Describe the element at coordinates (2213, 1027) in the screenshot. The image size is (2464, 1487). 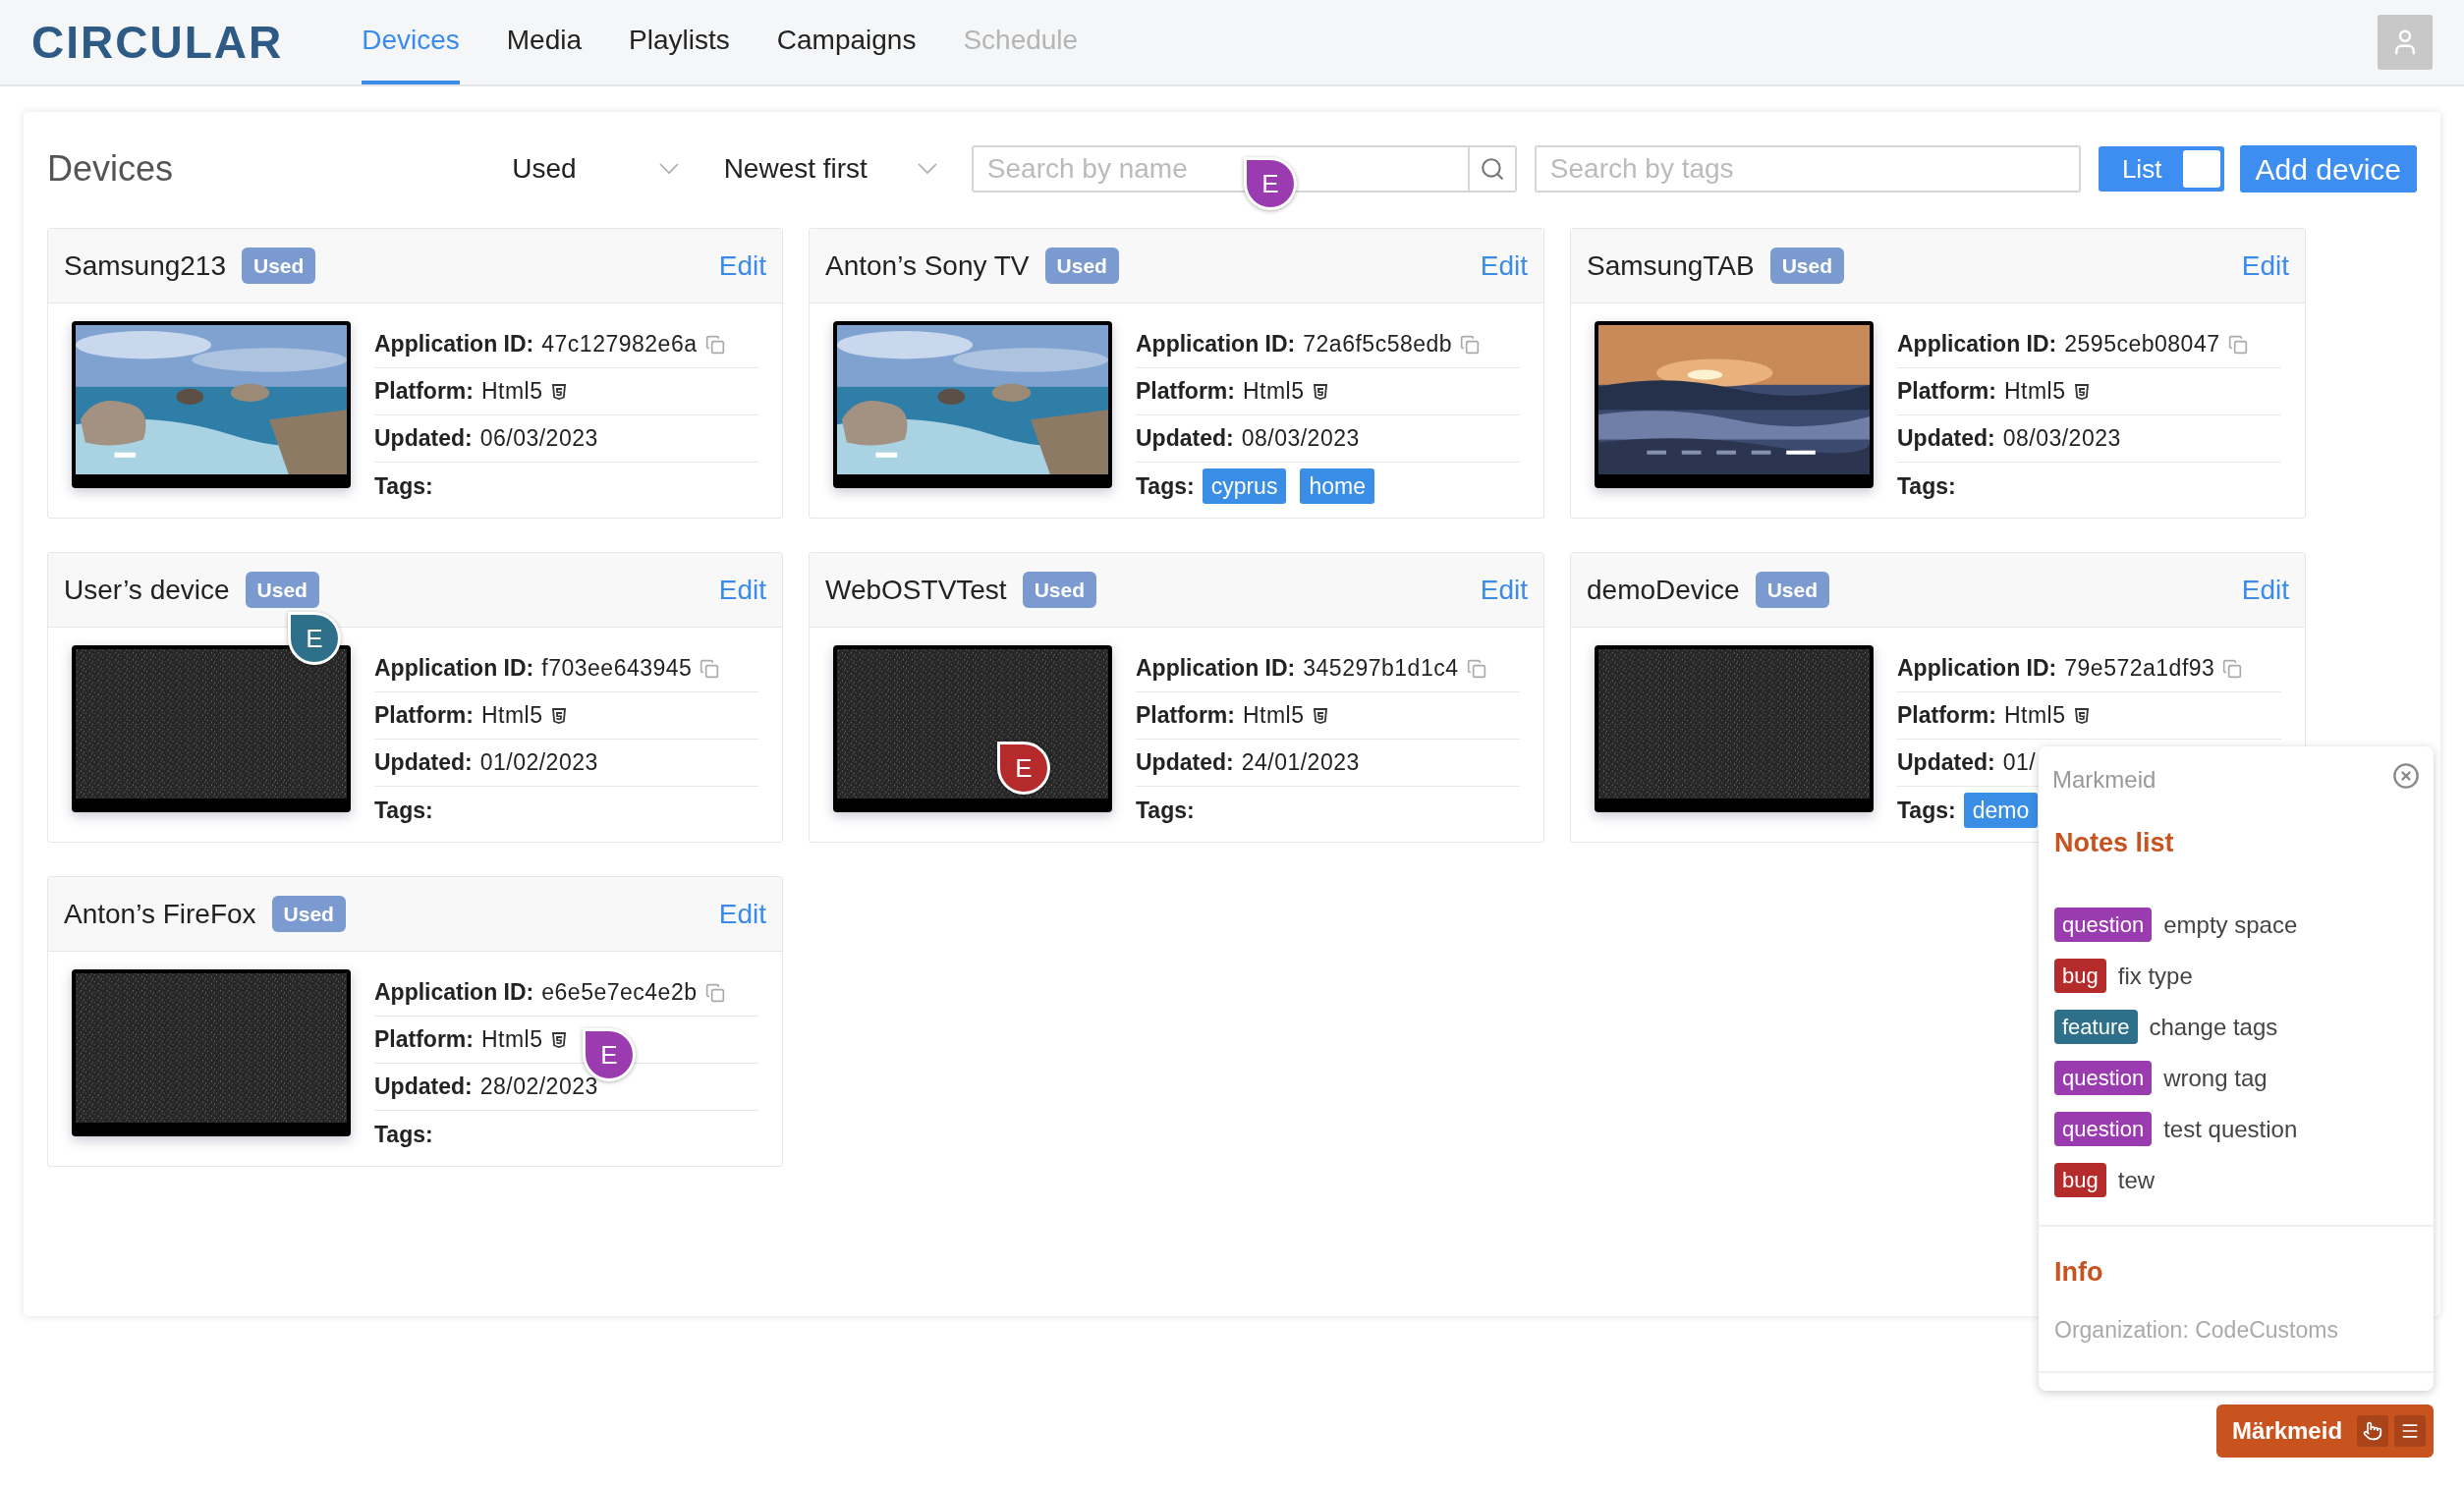
I see `note-text: change tags` at that location.